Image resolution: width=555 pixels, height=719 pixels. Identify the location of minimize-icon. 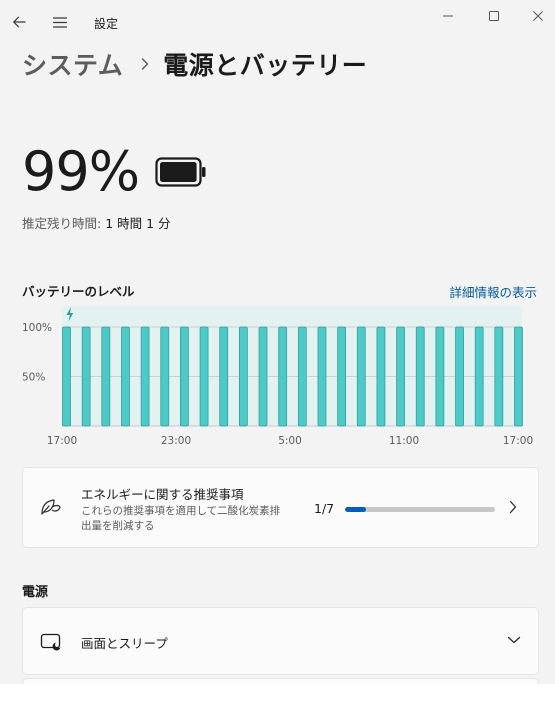
(448, 16).